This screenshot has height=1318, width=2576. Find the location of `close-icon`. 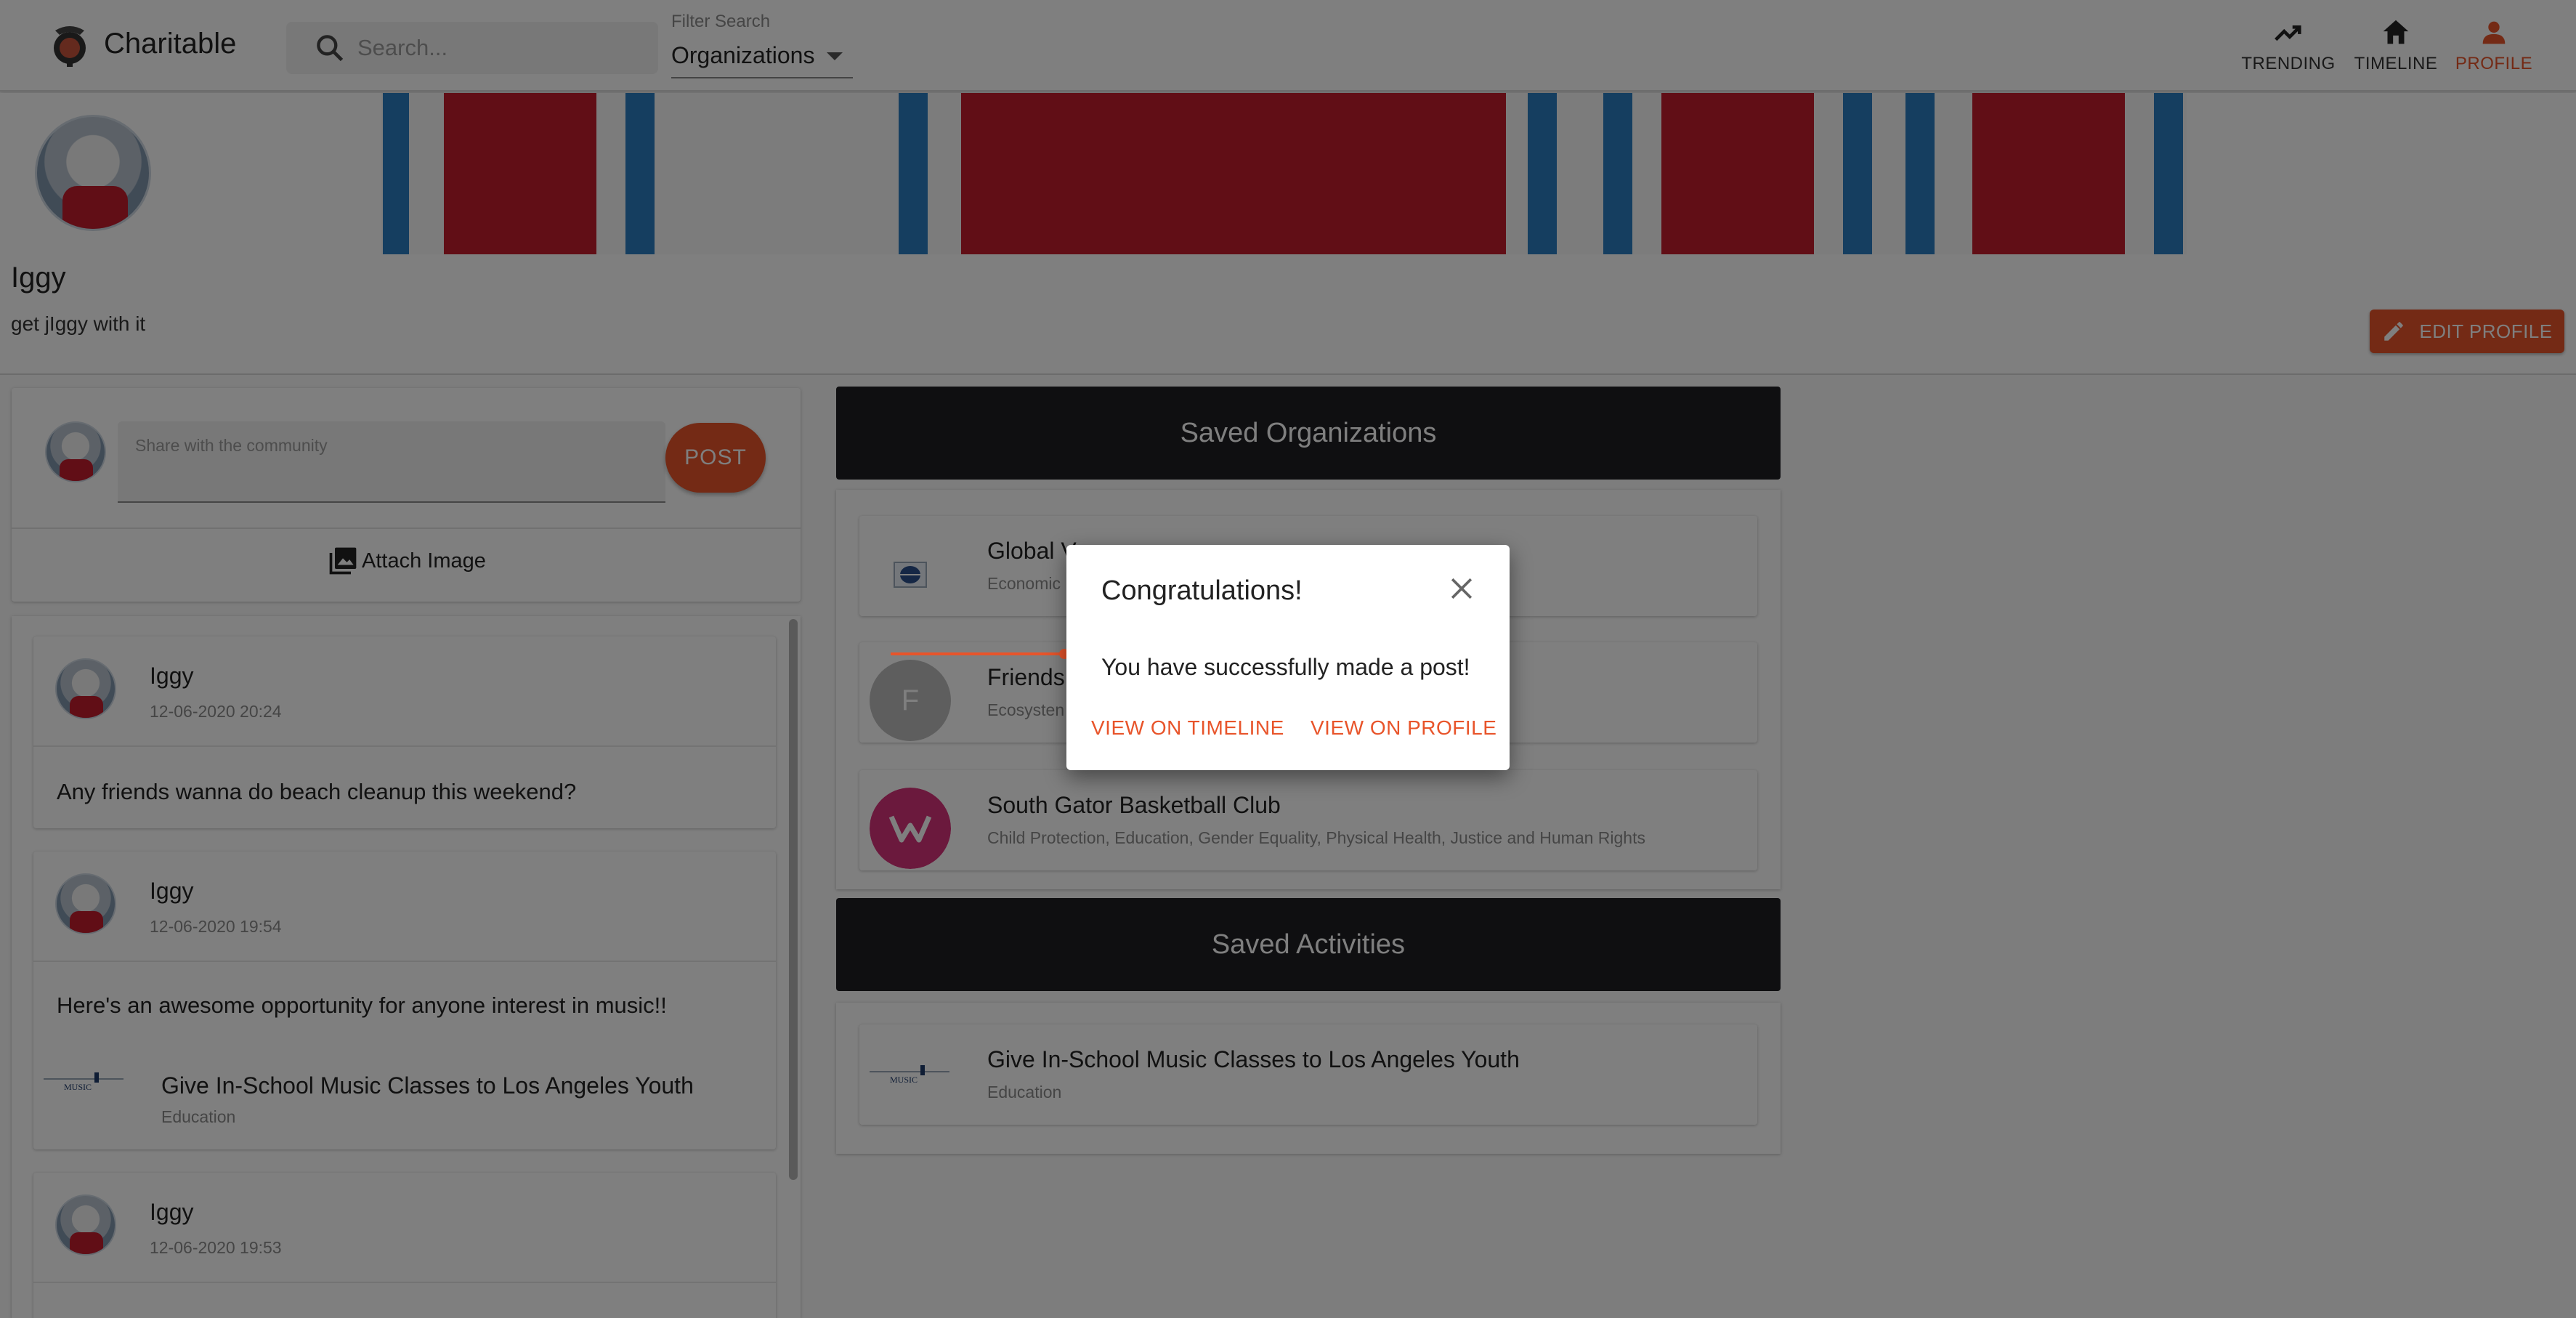

close-icon is located at coordinates (1462, 589).